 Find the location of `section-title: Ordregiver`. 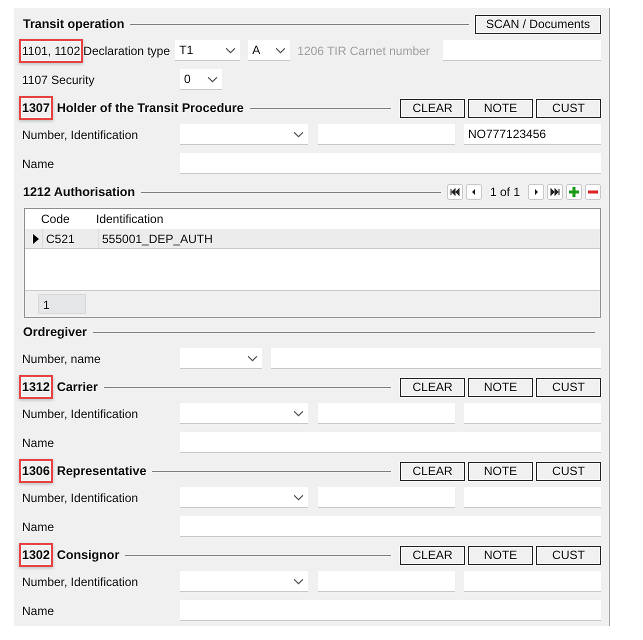

section-title: Ordregiver is located at coordinates (54, 332).